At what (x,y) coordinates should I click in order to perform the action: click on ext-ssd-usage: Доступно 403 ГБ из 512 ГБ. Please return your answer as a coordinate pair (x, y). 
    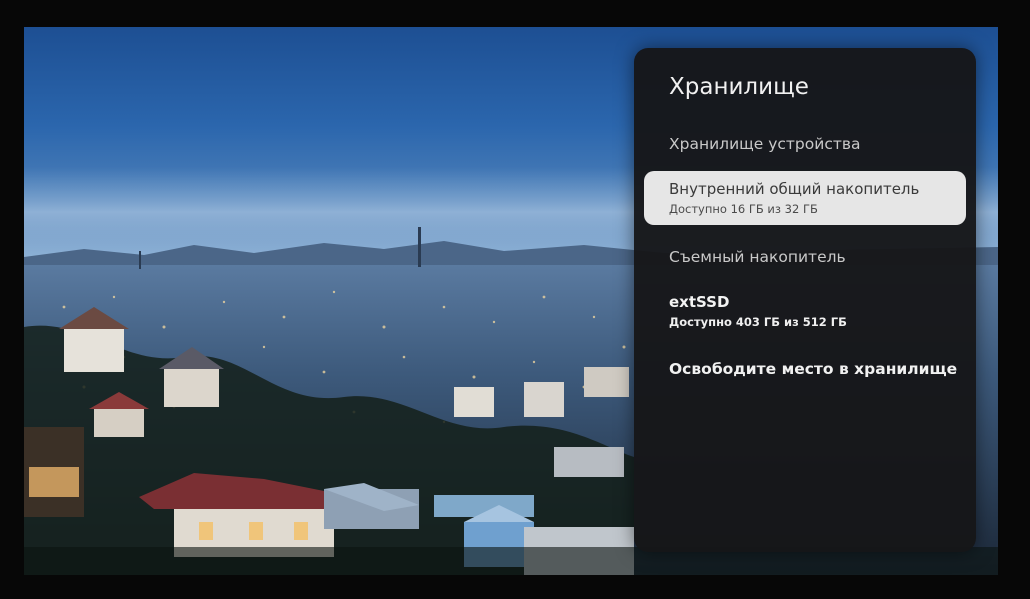
    Looking at the image, I should click on (758, 322).